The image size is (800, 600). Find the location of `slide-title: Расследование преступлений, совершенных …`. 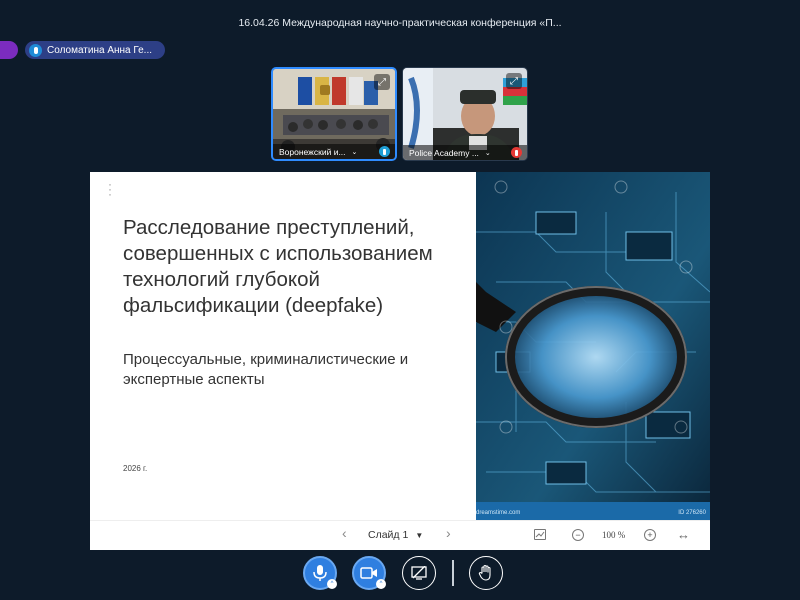

slide-title: Расследование преступлений, совершенных … is located at coordinates (278, 266).